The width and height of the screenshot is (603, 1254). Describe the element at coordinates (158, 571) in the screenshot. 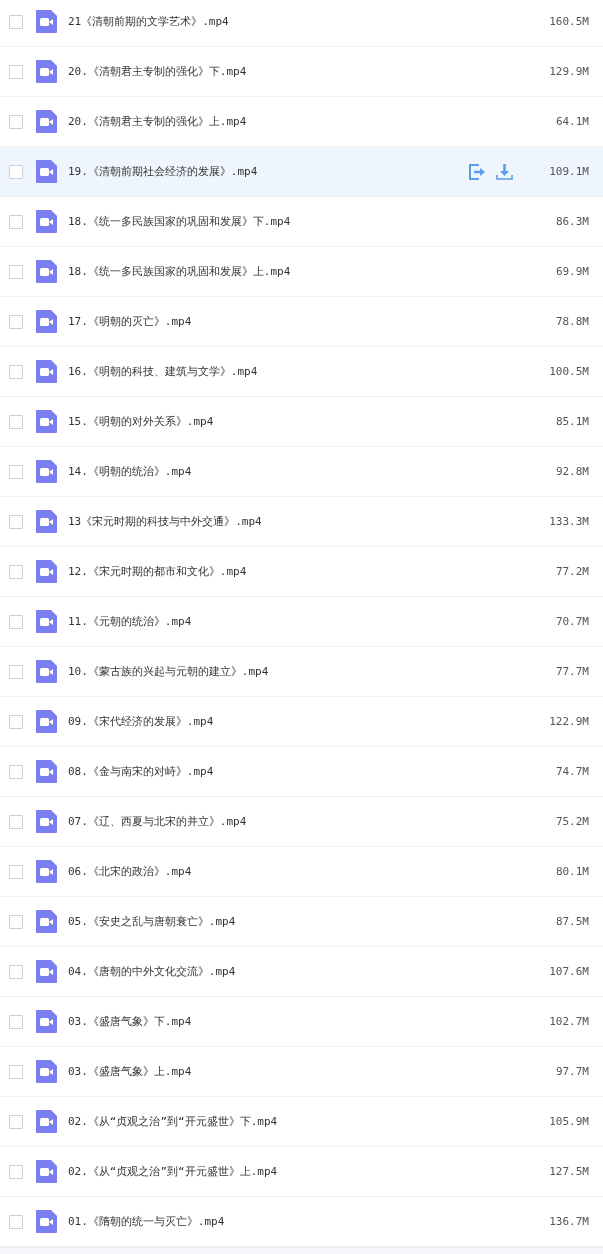

I see `file-name: 12.《宋元时期的都市和文化》.mp4` at that location.